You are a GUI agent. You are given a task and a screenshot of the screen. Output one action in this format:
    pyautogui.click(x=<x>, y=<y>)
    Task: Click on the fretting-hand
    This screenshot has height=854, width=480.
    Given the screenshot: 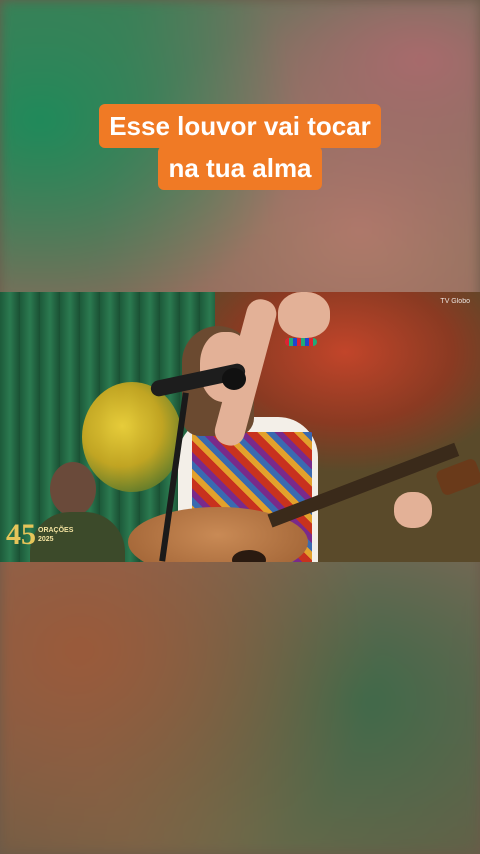 What is the action you would take?
    pyautogui.click(x=413, y=510)
    